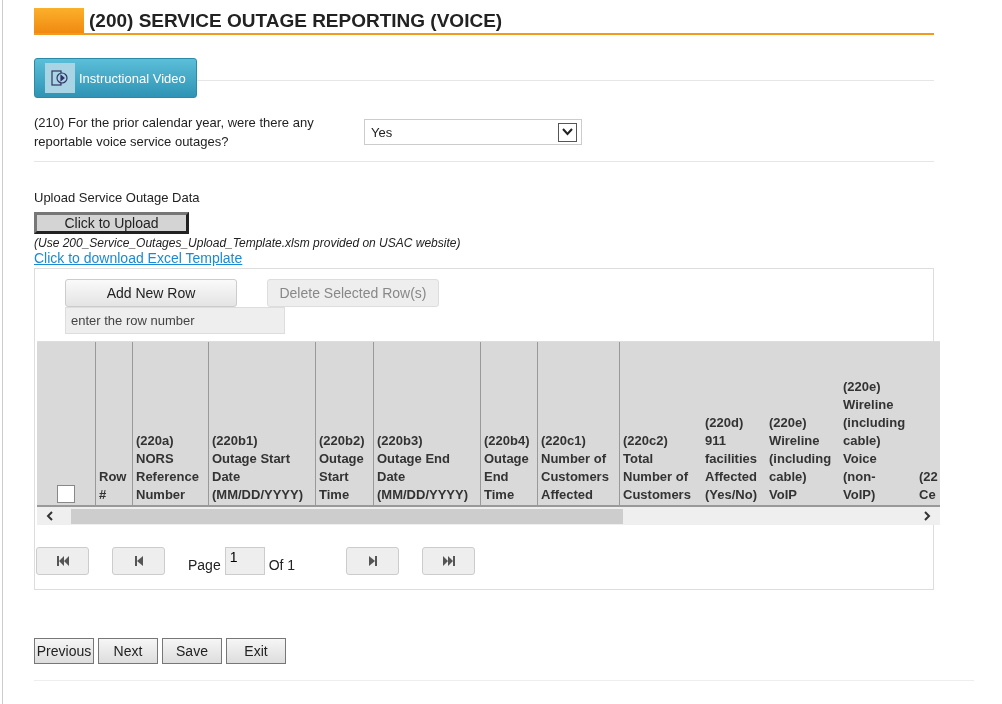 The height and width of the screenshot is (704, 1002). What do you see at coordinates (170, 423) in the screenshot?
I see `column-header: (220a) NORS Reference Number` at bounding box center [170, 423].